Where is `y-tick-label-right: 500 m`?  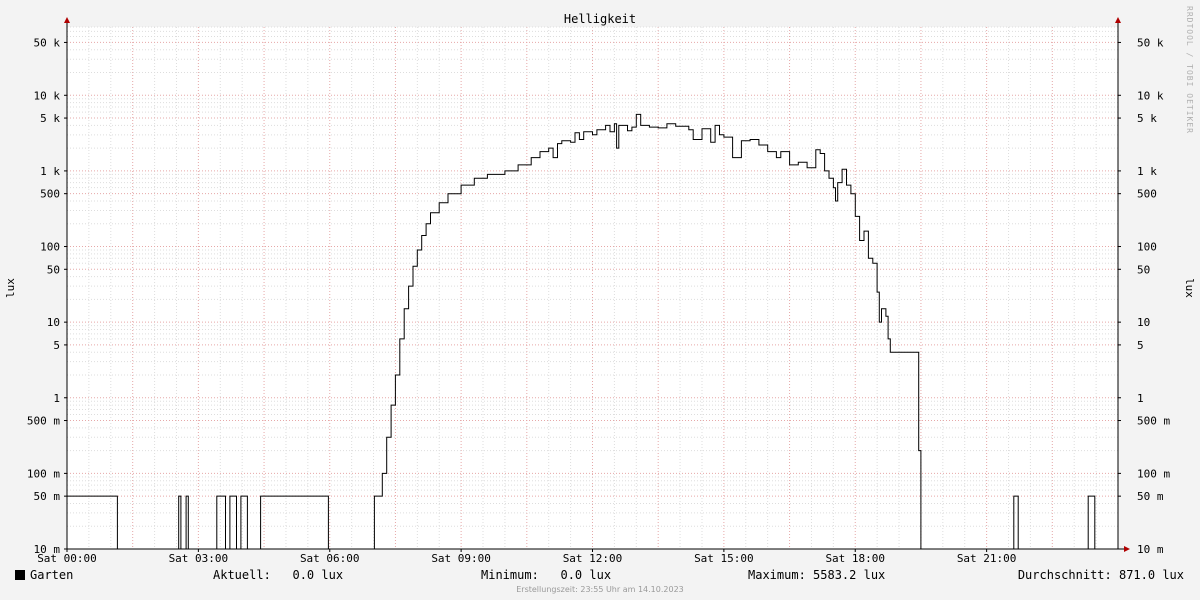 y-tick-label-right: 500 m is located at coordinates (1153, 421).